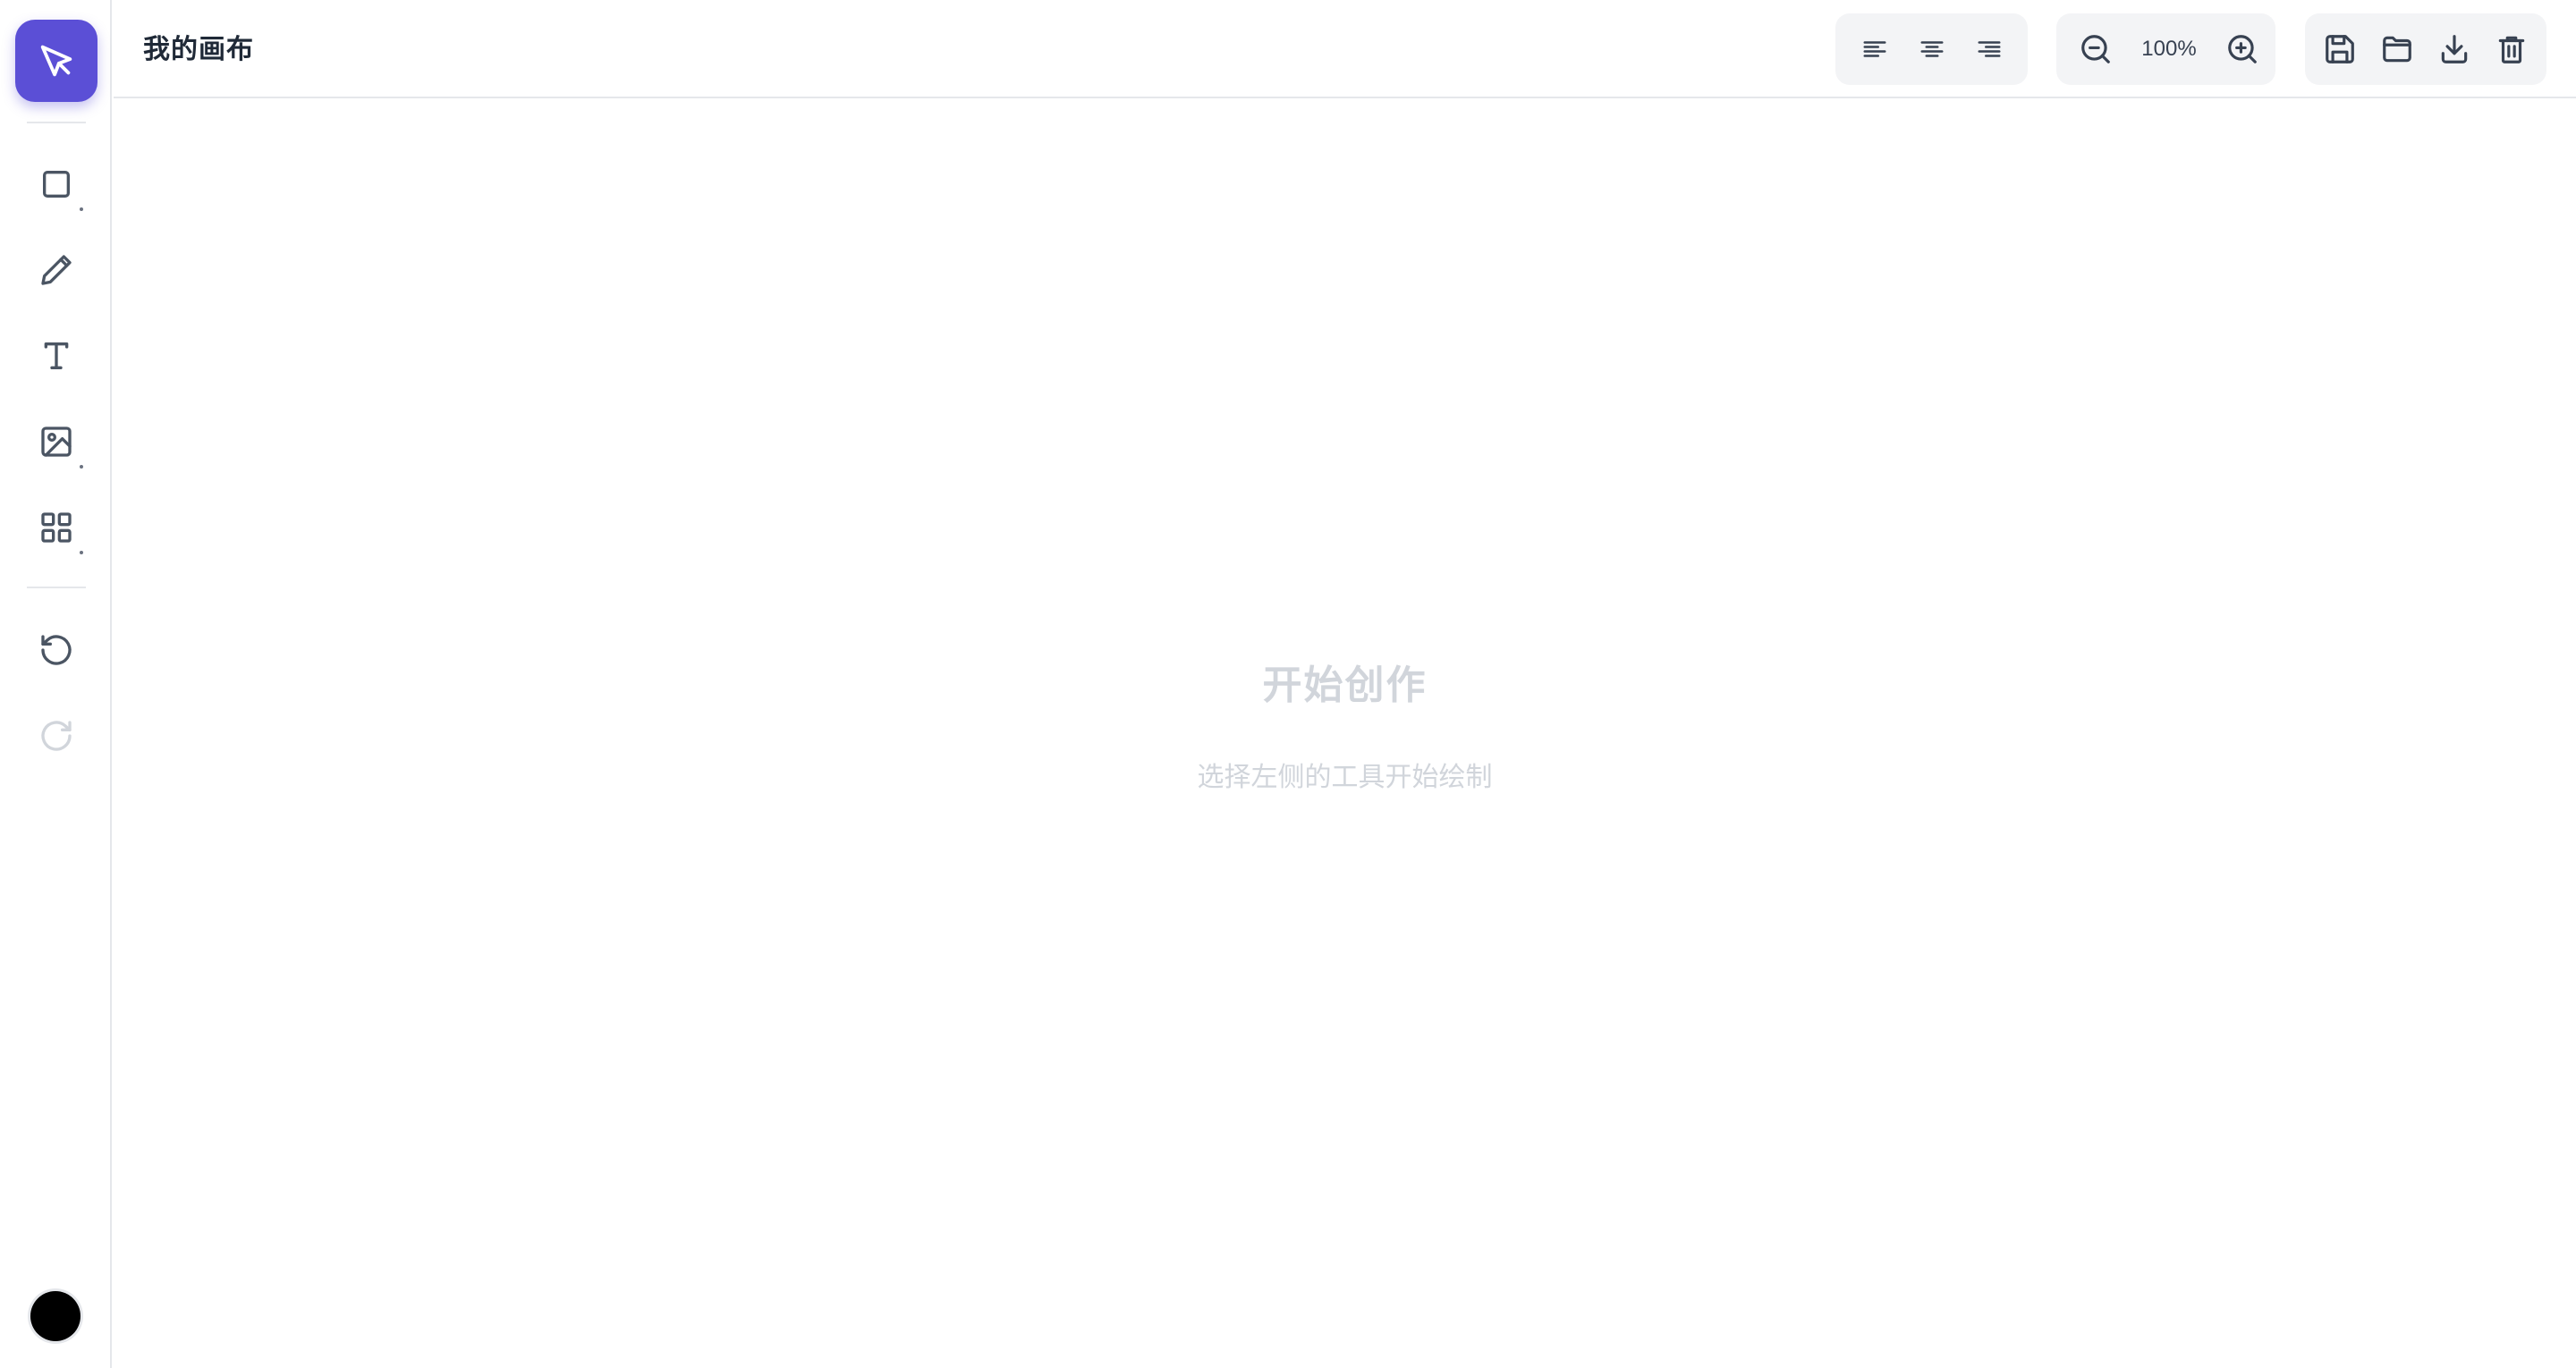  I want to click on redo-icon, so click(56, 736).